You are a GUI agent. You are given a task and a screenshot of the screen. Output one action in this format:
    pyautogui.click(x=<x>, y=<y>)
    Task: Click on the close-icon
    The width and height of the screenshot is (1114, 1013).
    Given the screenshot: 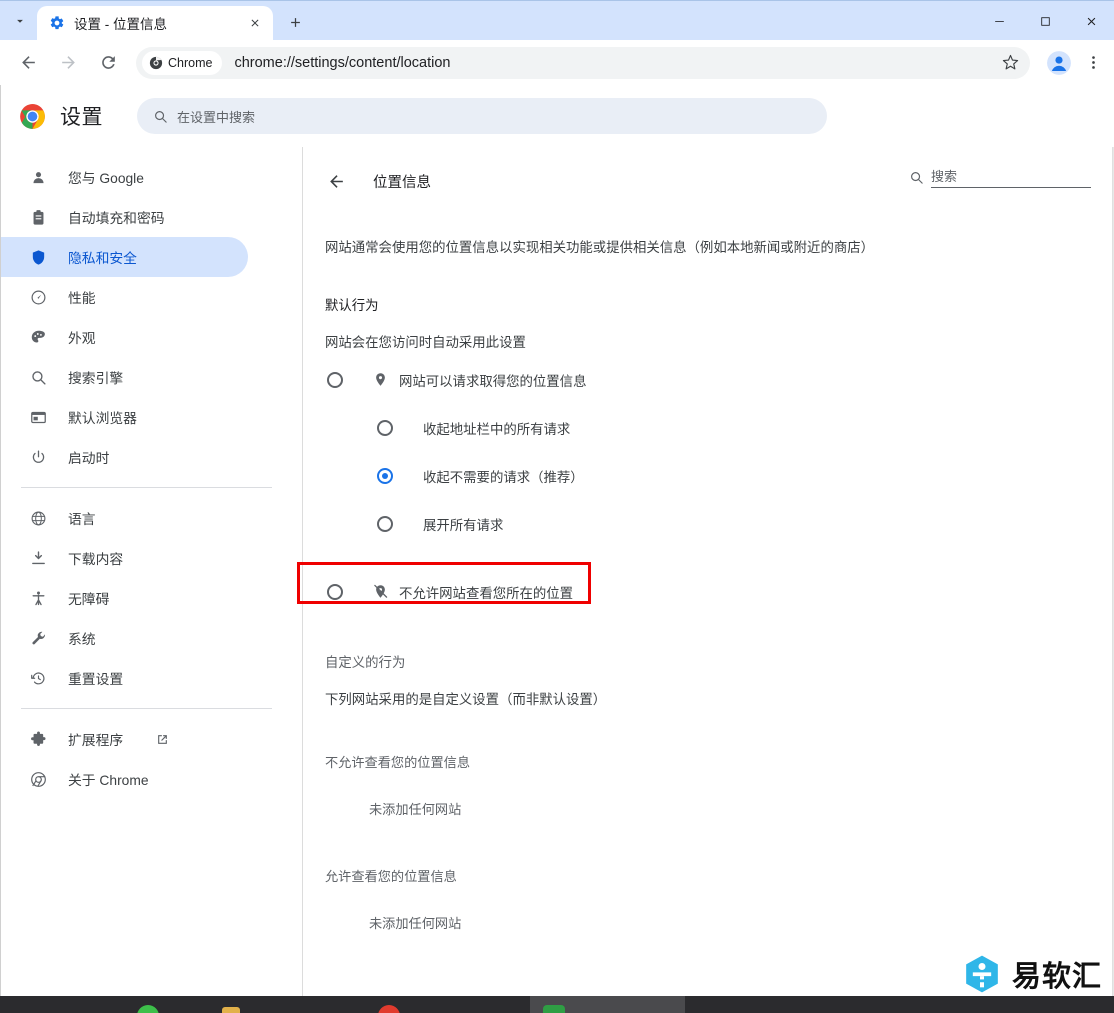 What is the action you would take?
    pyautogui.click(x=1091, y=21)
    